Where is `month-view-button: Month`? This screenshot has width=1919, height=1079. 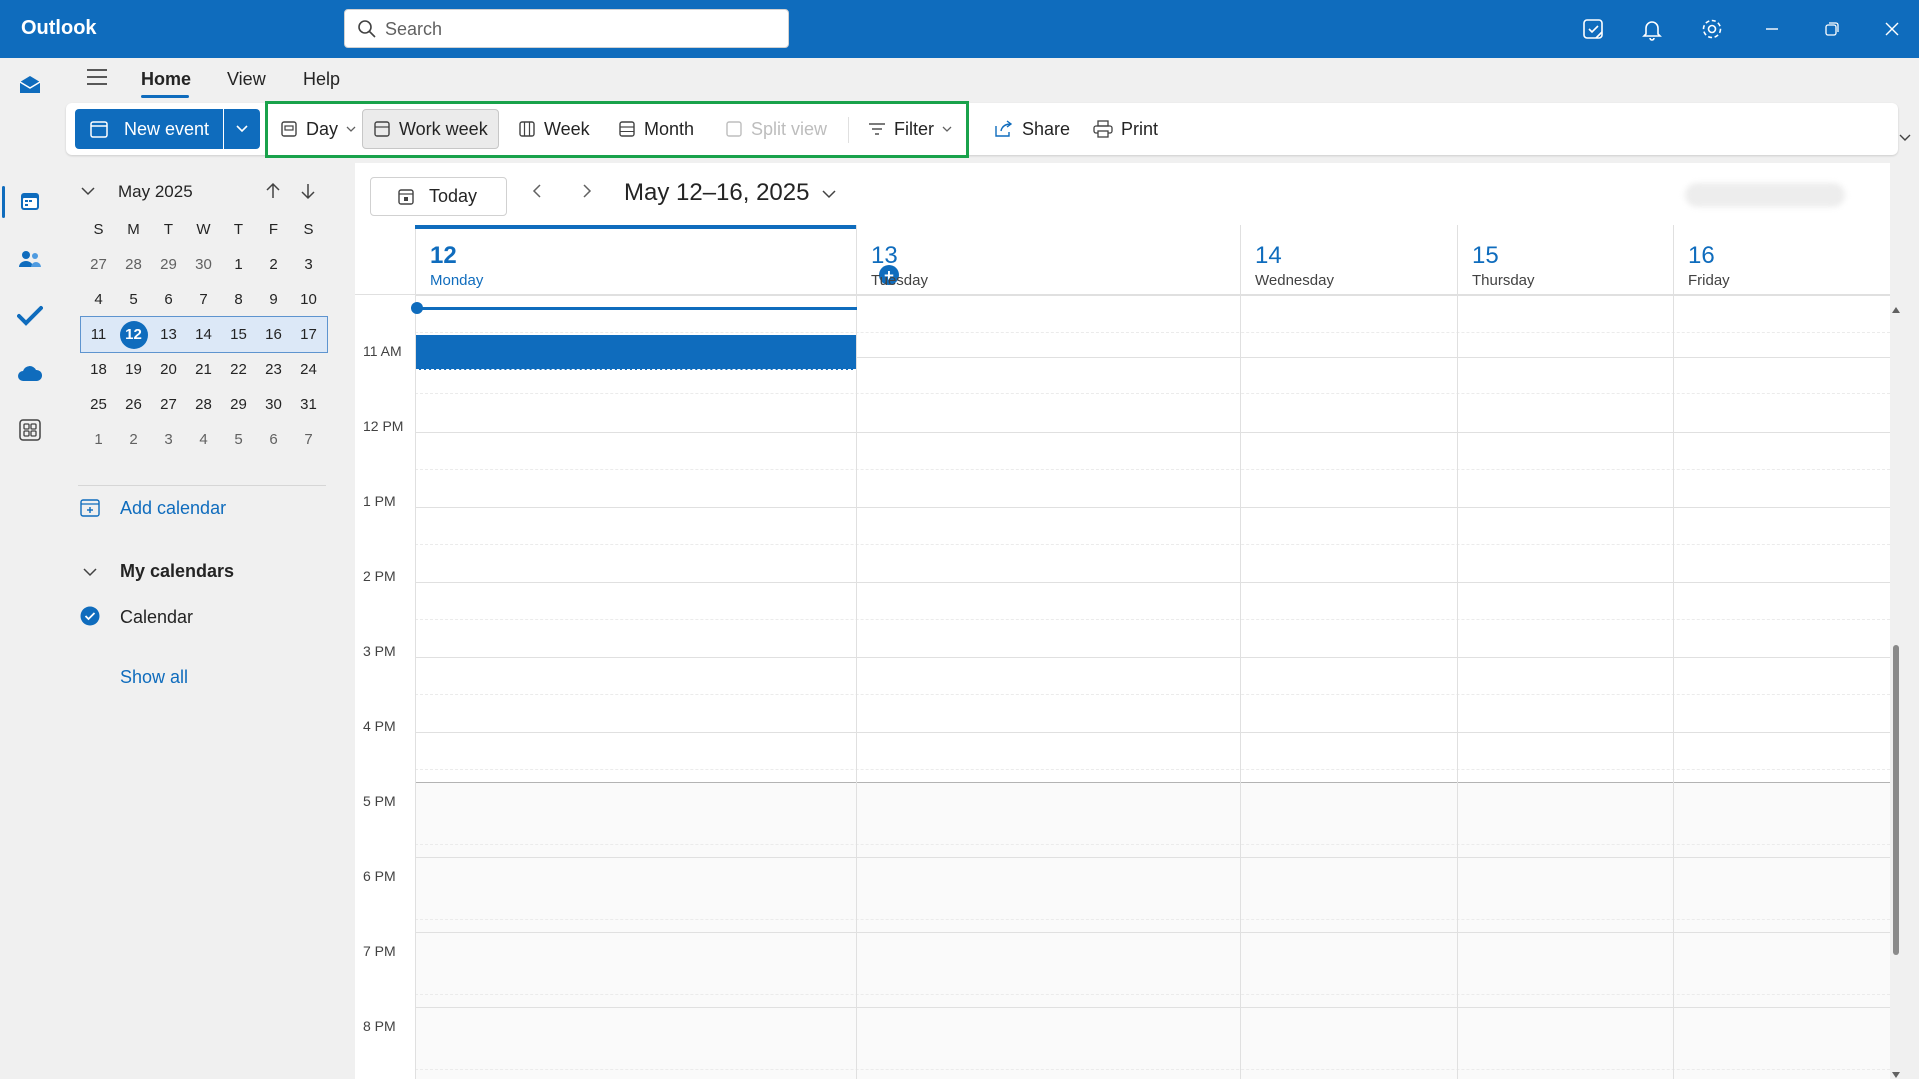 month-view-button: Month is located at coordinates (656, 129).